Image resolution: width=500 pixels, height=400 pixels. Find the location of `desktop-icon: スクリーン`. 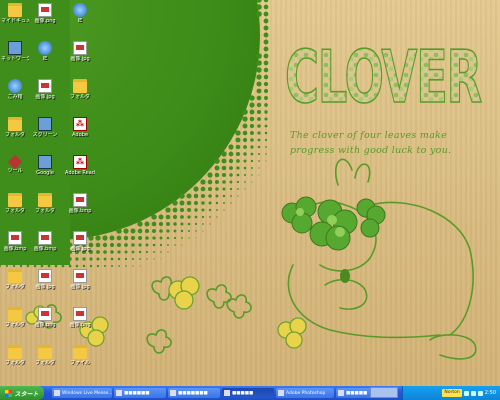

desktop-icon: スクリーン is located at coordinates (45, 127).